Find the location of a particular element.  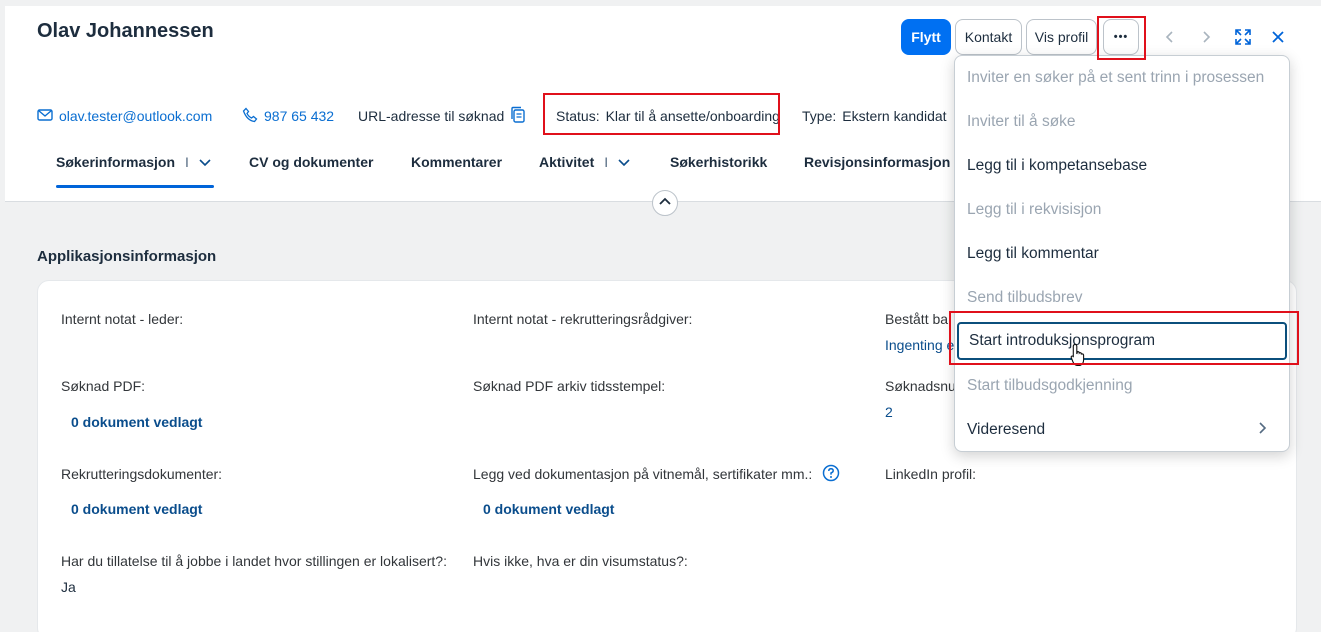

field-value: 2 is located at coordinates (889, 412).